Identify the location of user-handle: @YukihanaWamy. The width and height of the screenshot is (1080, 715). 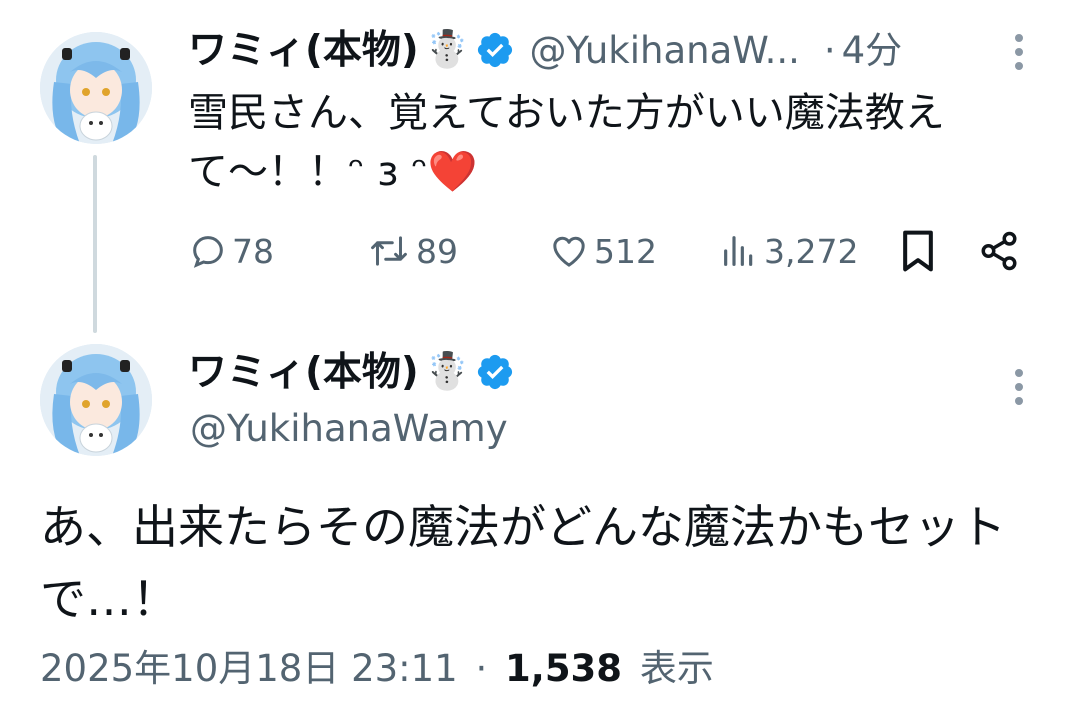
(349, 428).